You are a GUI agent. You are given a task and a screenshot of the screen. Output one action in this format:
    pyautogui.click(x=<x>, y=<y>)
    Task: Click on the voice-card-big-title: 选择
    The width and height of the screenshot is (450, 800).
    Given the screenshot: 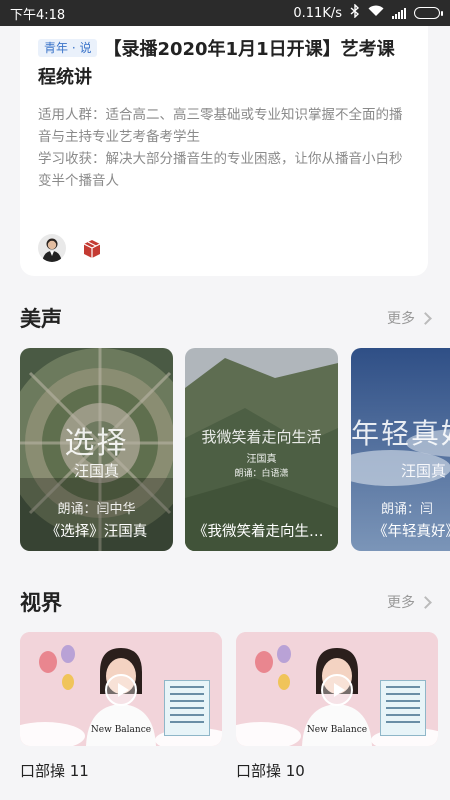 What is the action you would take?
    pyautogui.click(x=96, y=443)
    